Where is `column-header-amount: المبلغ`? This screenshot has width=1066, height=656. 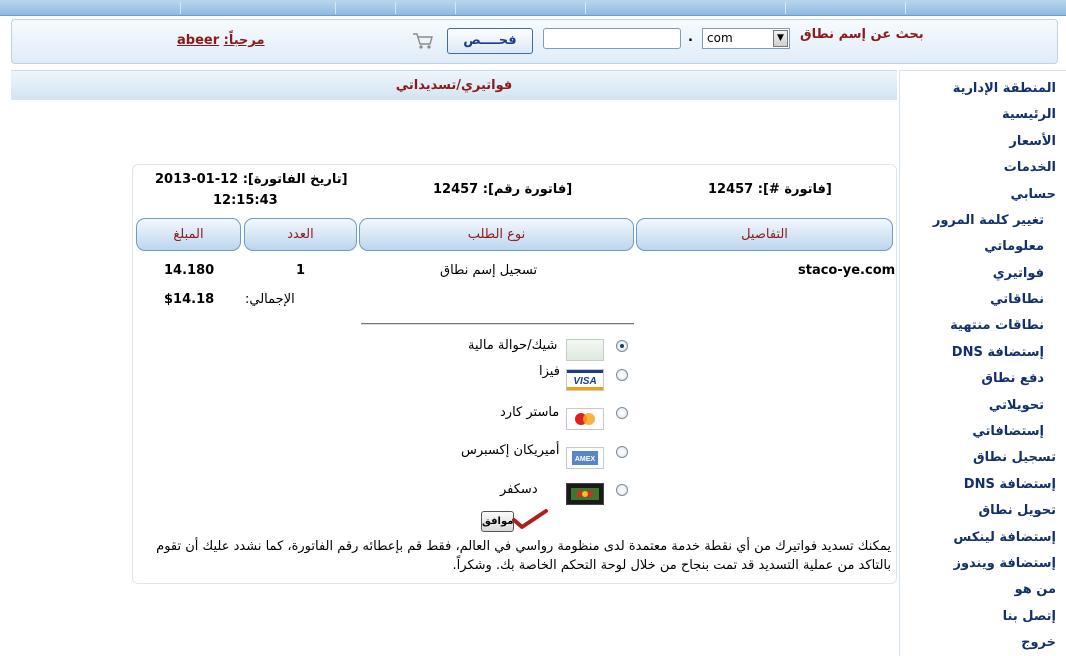
column-header-amount: المبلغ is located at coordinates (188, 234).